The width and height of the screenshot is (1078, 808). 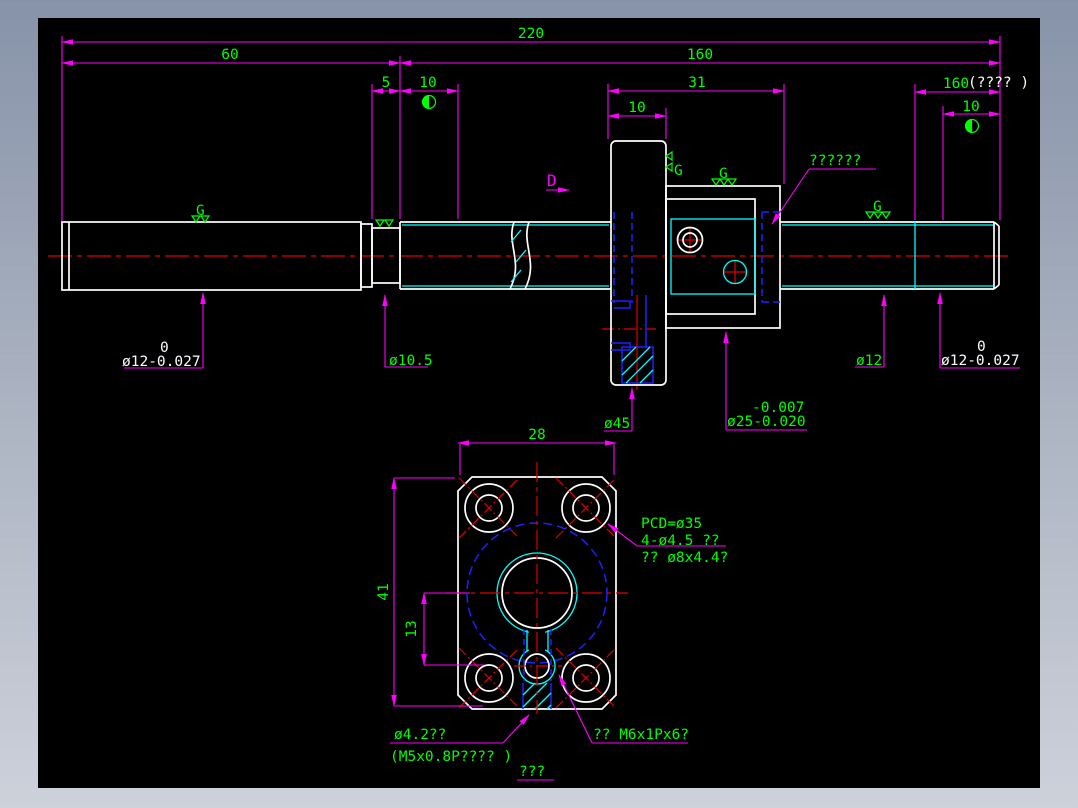 I want to click on bolt-holes-label: 4-ø4.5 ??, so click(x=680, y=541).